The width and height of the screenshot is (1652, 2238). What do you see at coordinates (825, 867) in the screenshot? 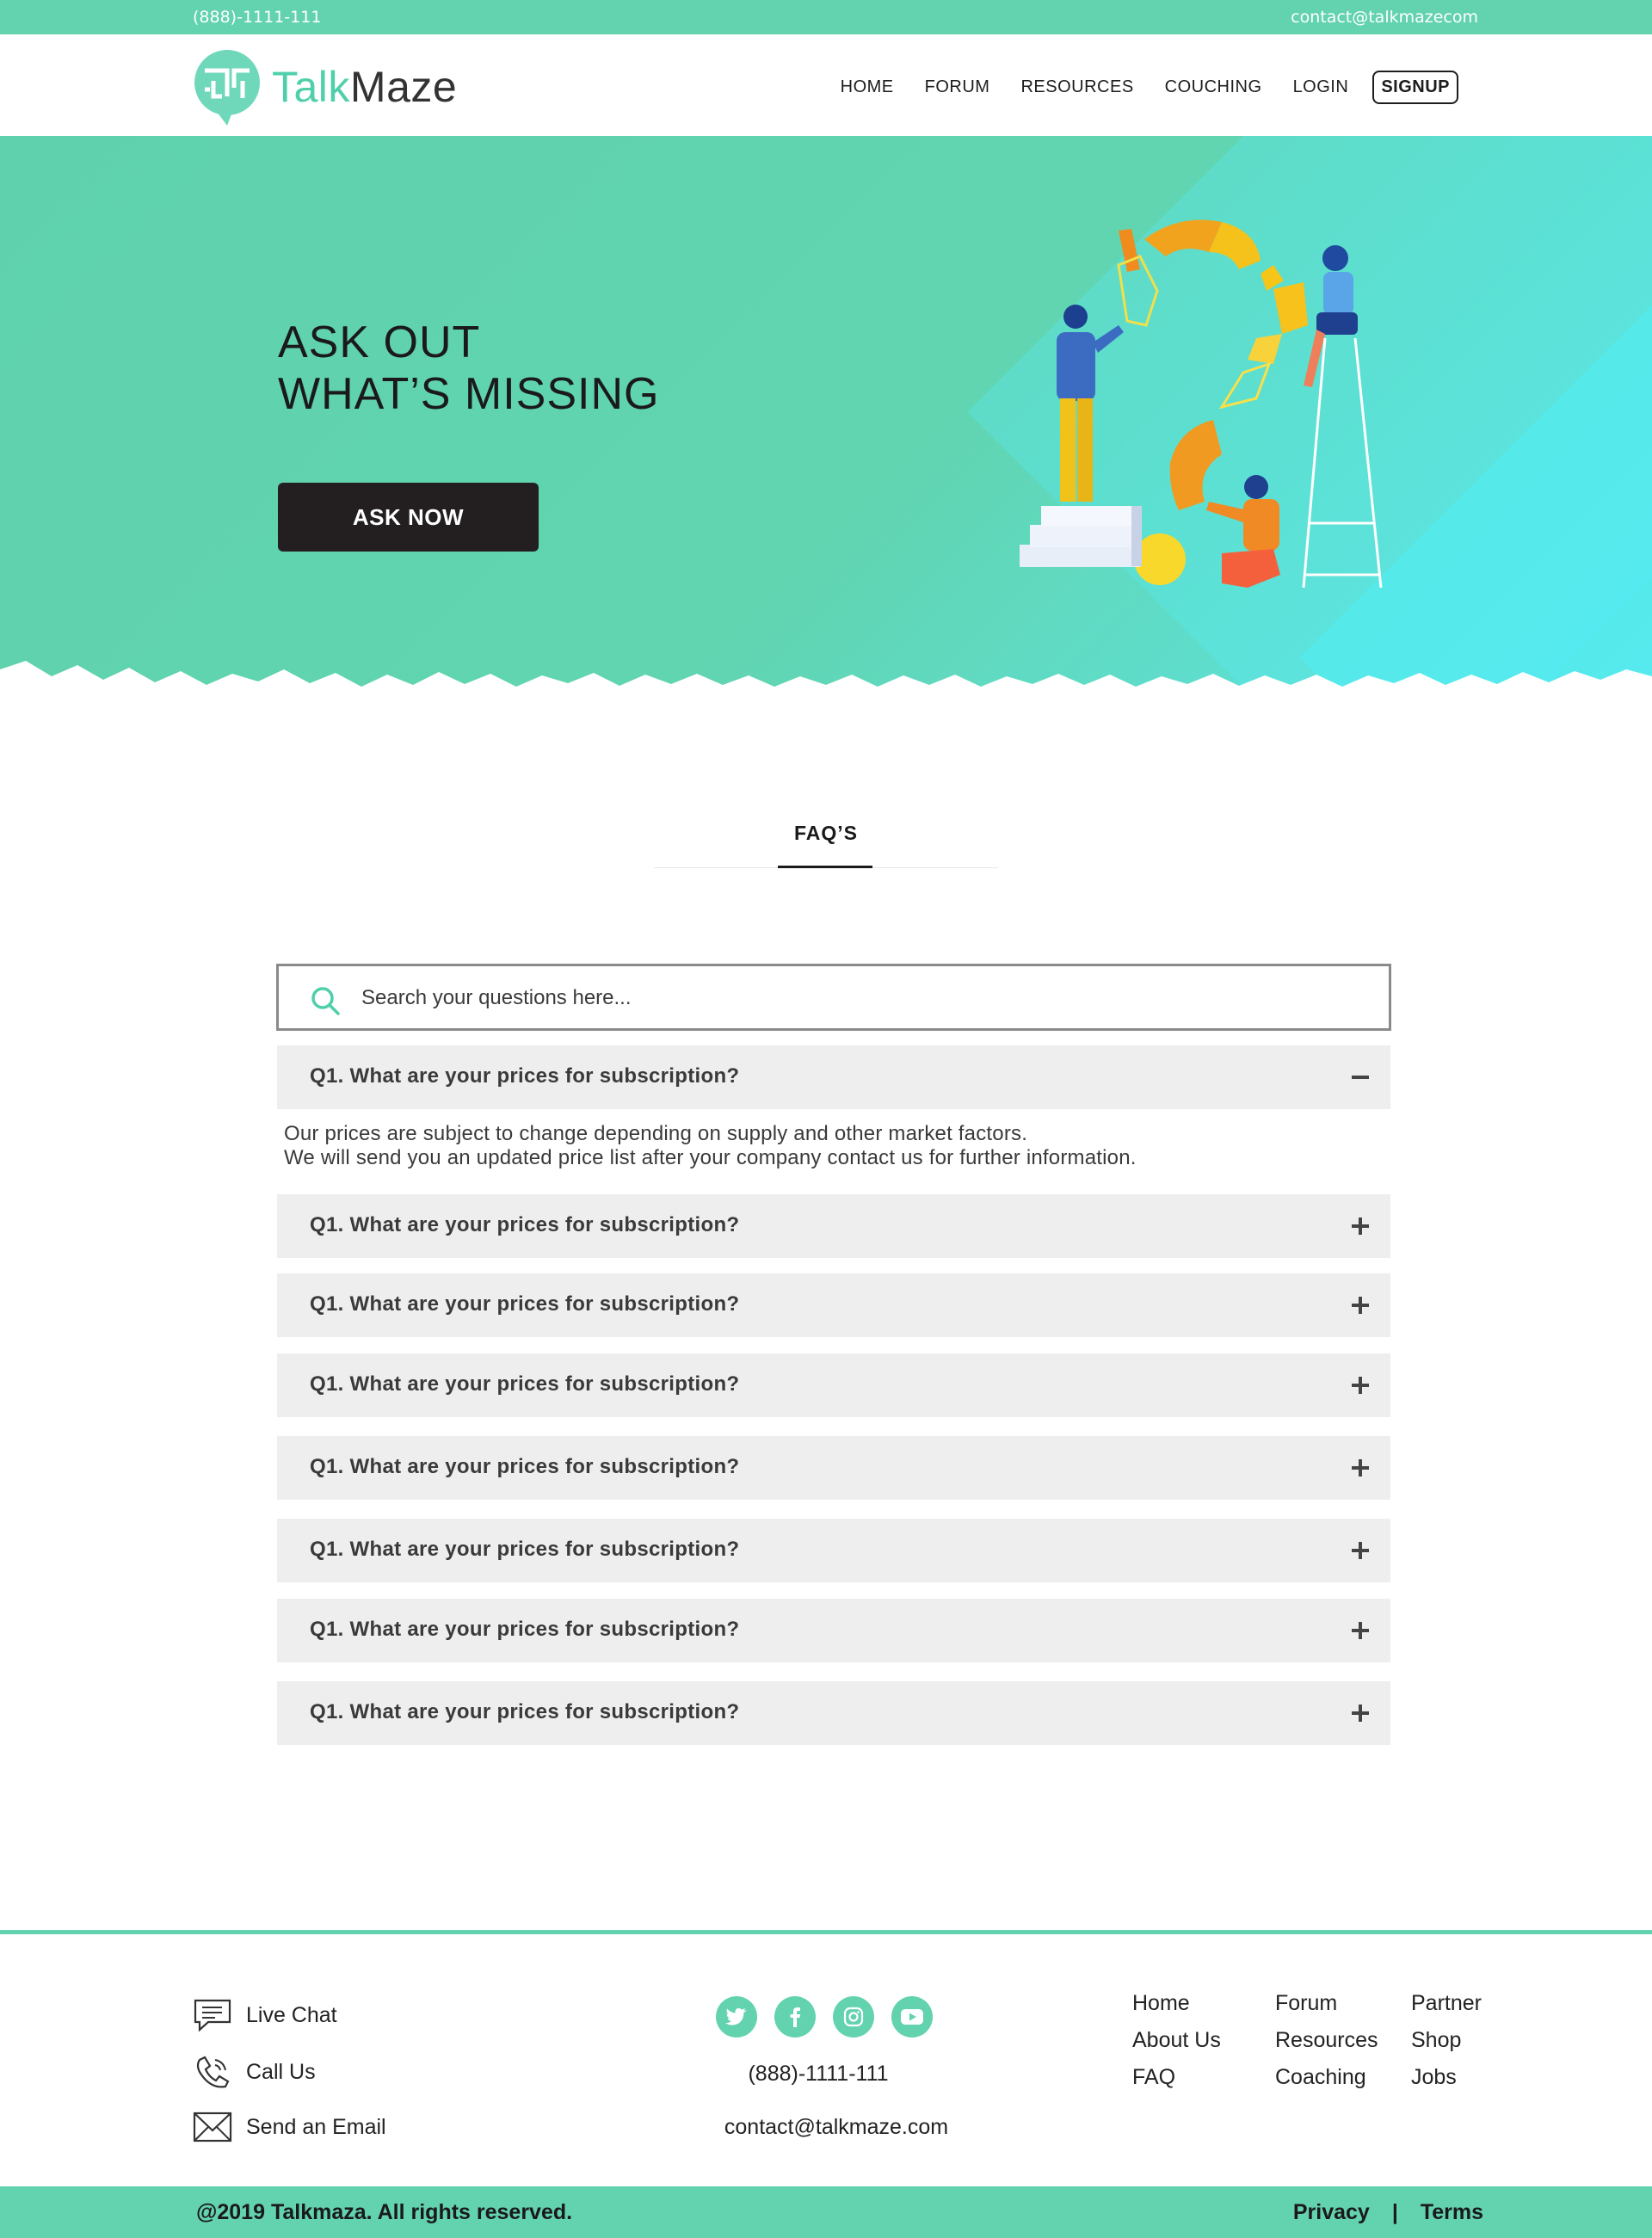
I see `faq-tab-underline` at bounding box center [825, 867].